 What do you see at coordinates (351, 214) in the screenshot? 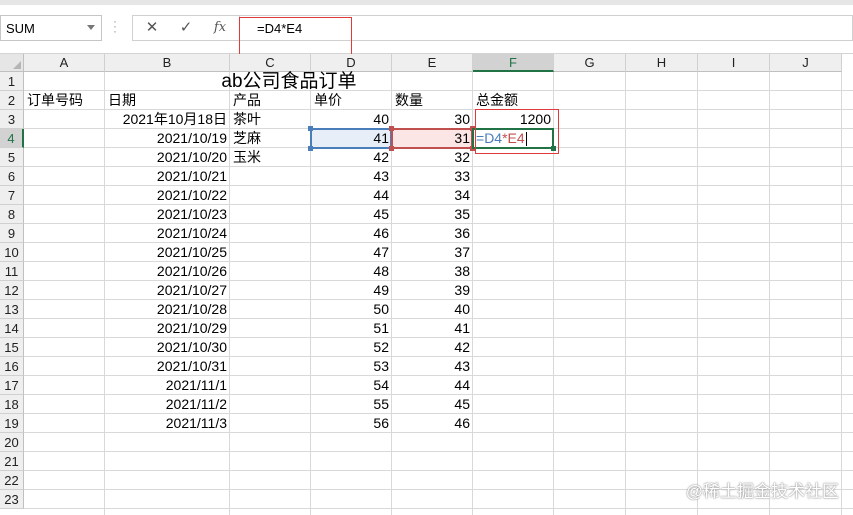
I see `price-cell: 45` at bounding box center [351, 214].